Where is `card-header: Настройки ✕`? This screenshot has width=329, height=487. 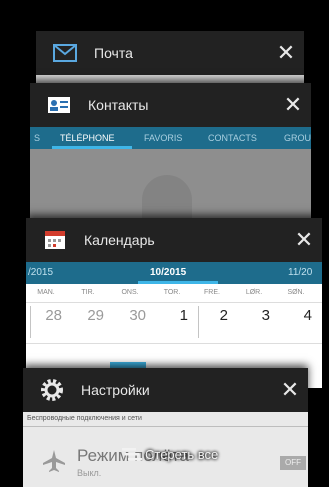
card-header: Настройки ✕ is located at coordinates (165, 390).